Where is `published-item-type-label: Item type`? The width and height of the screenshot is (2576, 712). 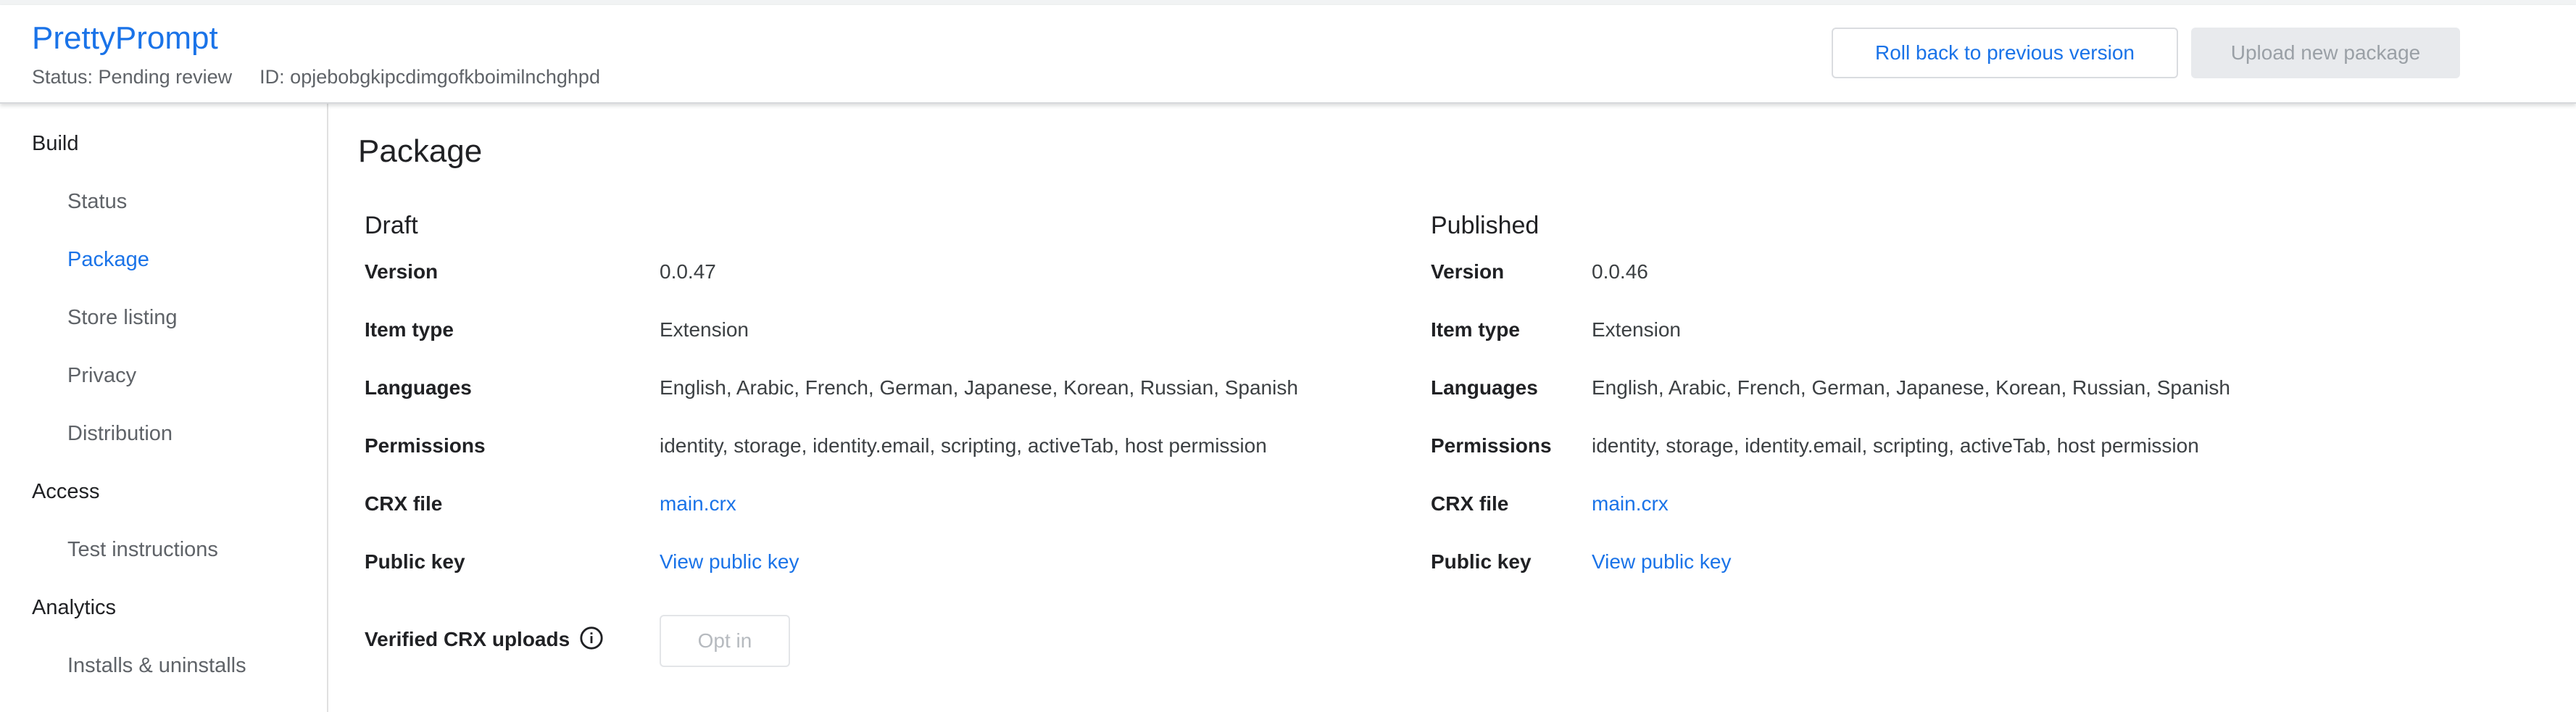
published-item-type-label: Item type is located at coordinates (1475, 329).